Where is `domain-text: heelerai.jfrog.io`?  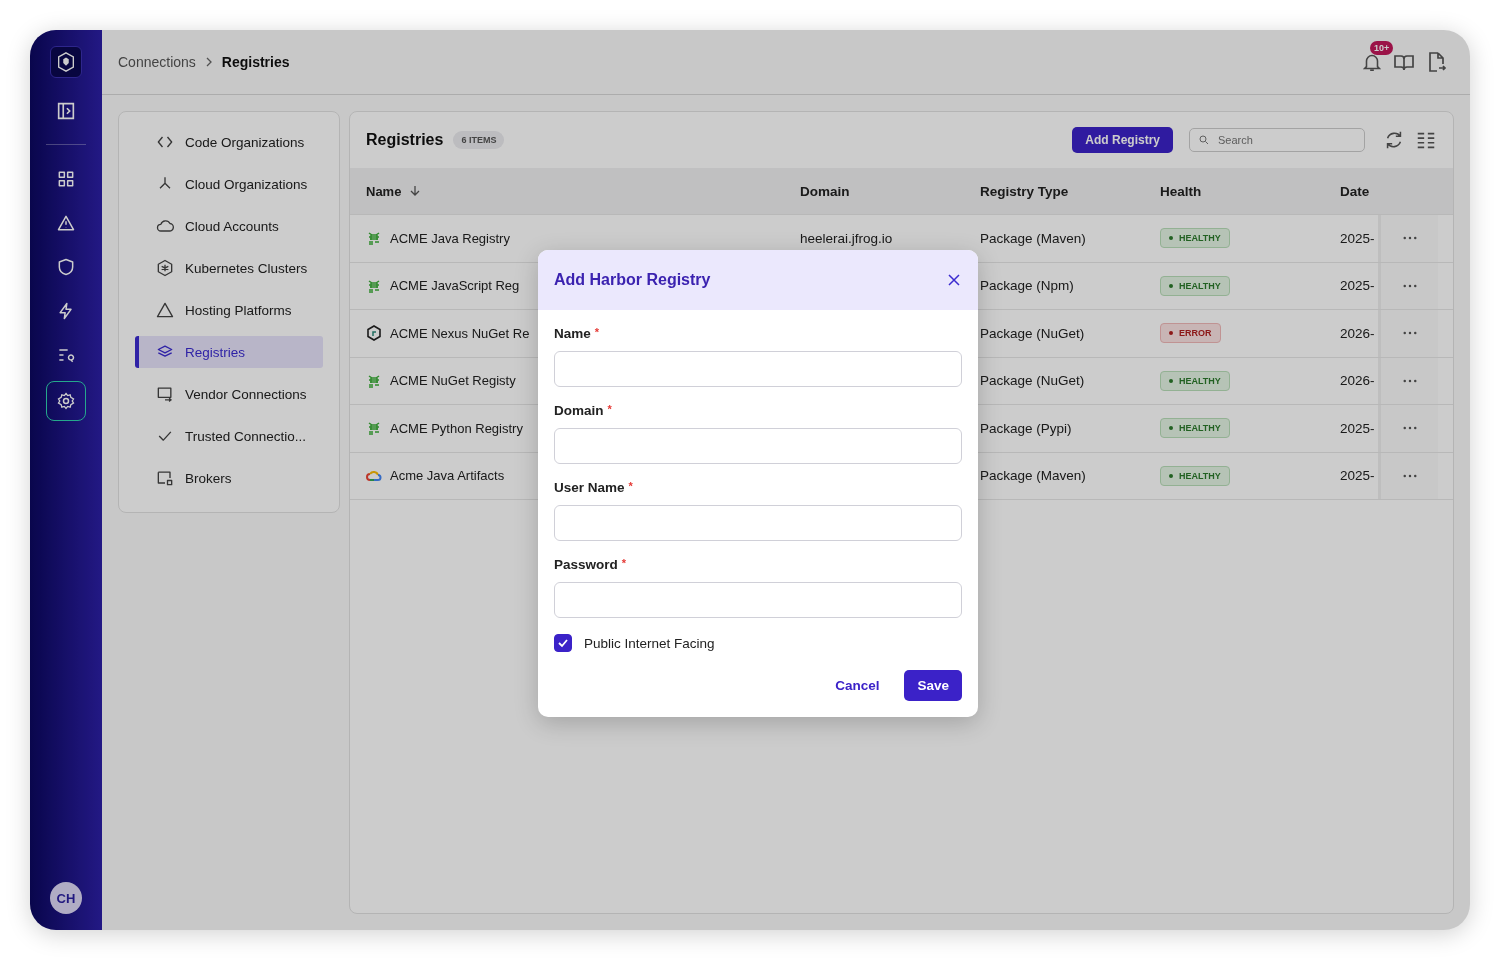
domain-text: heelerai.jfrog.io is located at coordinates (846, 238).